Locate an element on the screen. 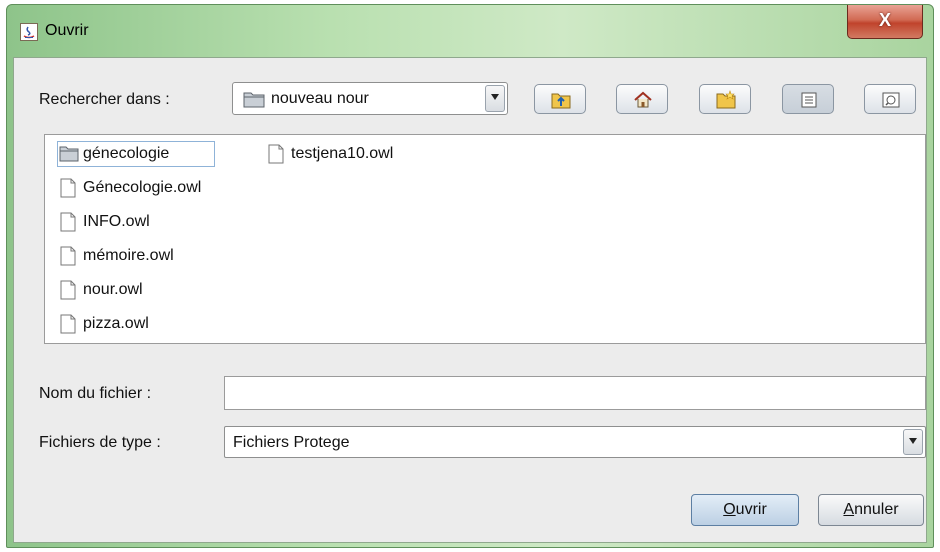 The image size is (940, 552). home-icon is located at coordinates (643, 99).